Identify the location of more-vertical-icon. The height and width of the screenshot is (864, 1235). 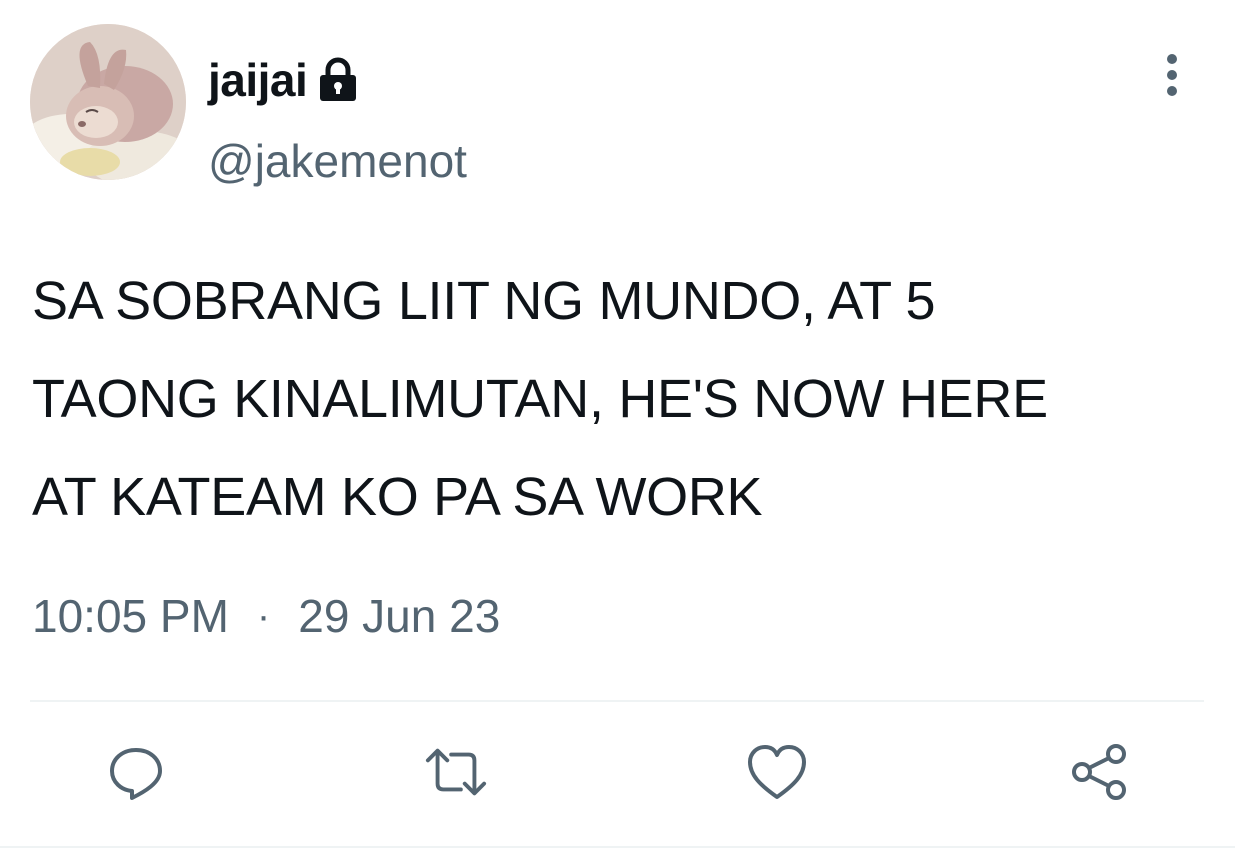
(1172, 75).